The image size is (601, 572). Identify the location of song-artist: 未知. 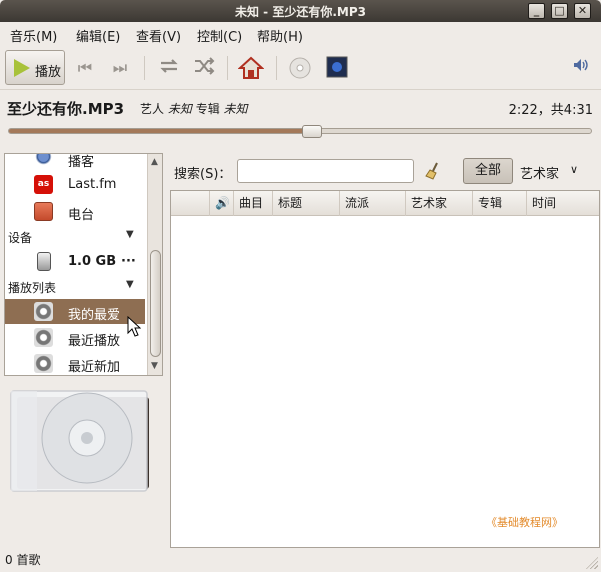
(179, 109).